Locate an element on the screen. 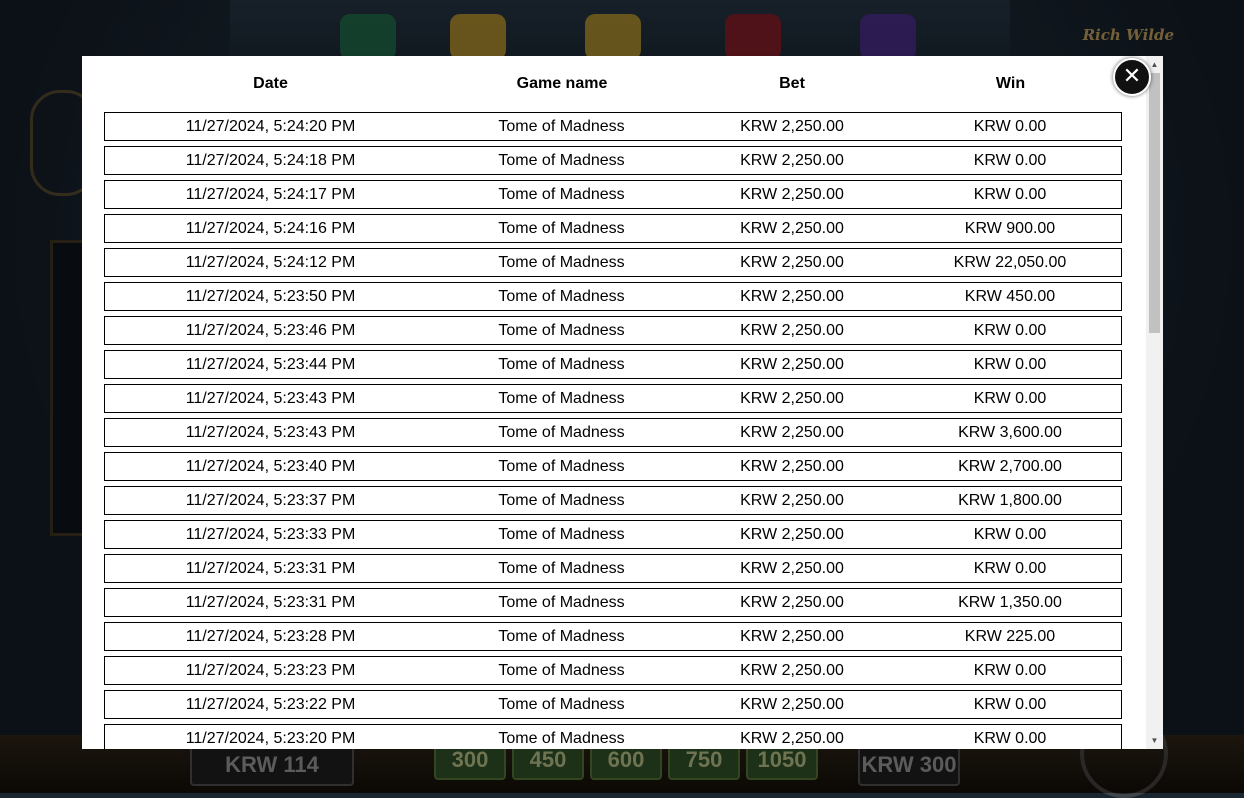 The width and height of the screenshot is (1244, 798). table-header: Date Game name Bet Win is located at coordinates (614, 84).